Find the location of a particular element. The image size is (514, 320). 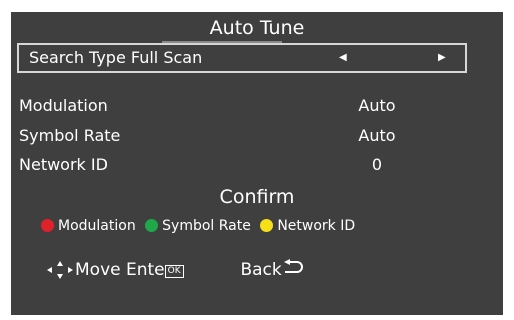

dpad-icon is located at coordinates (60, 270).